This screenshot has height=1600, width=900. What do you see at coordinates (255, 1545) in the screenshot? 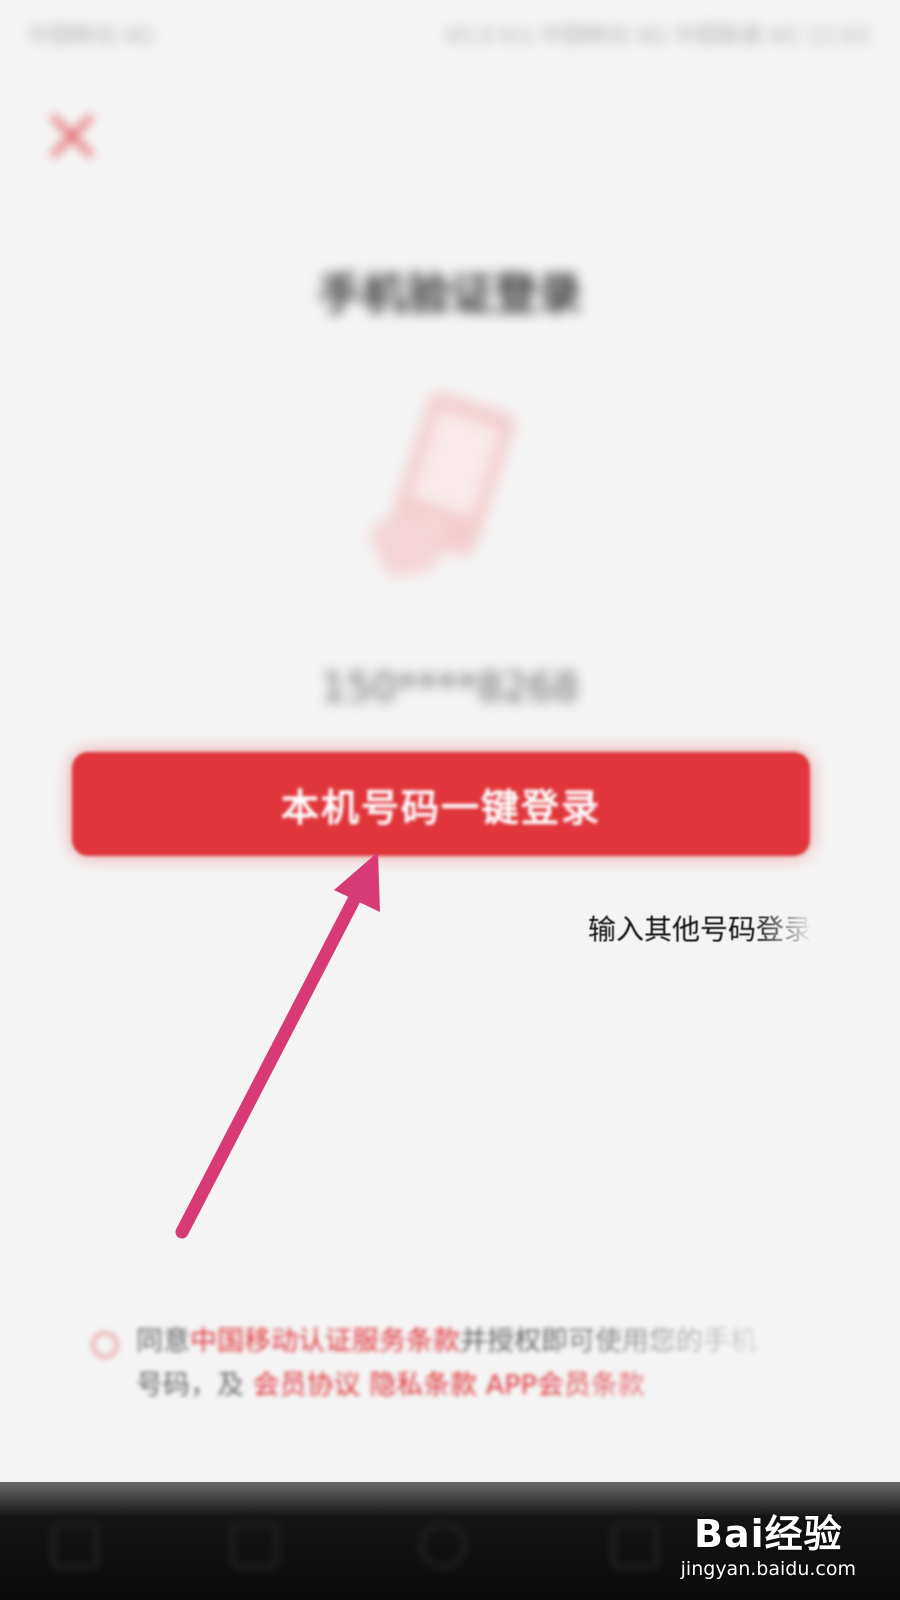
I see `nav-home-icon` at bounding box center [255, 1545].